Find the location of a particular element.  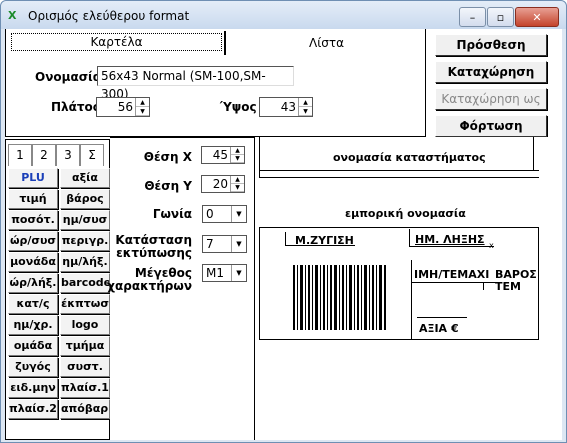

height-stepper: 43 ▲ ▼ is located at coordinates (286, 107).